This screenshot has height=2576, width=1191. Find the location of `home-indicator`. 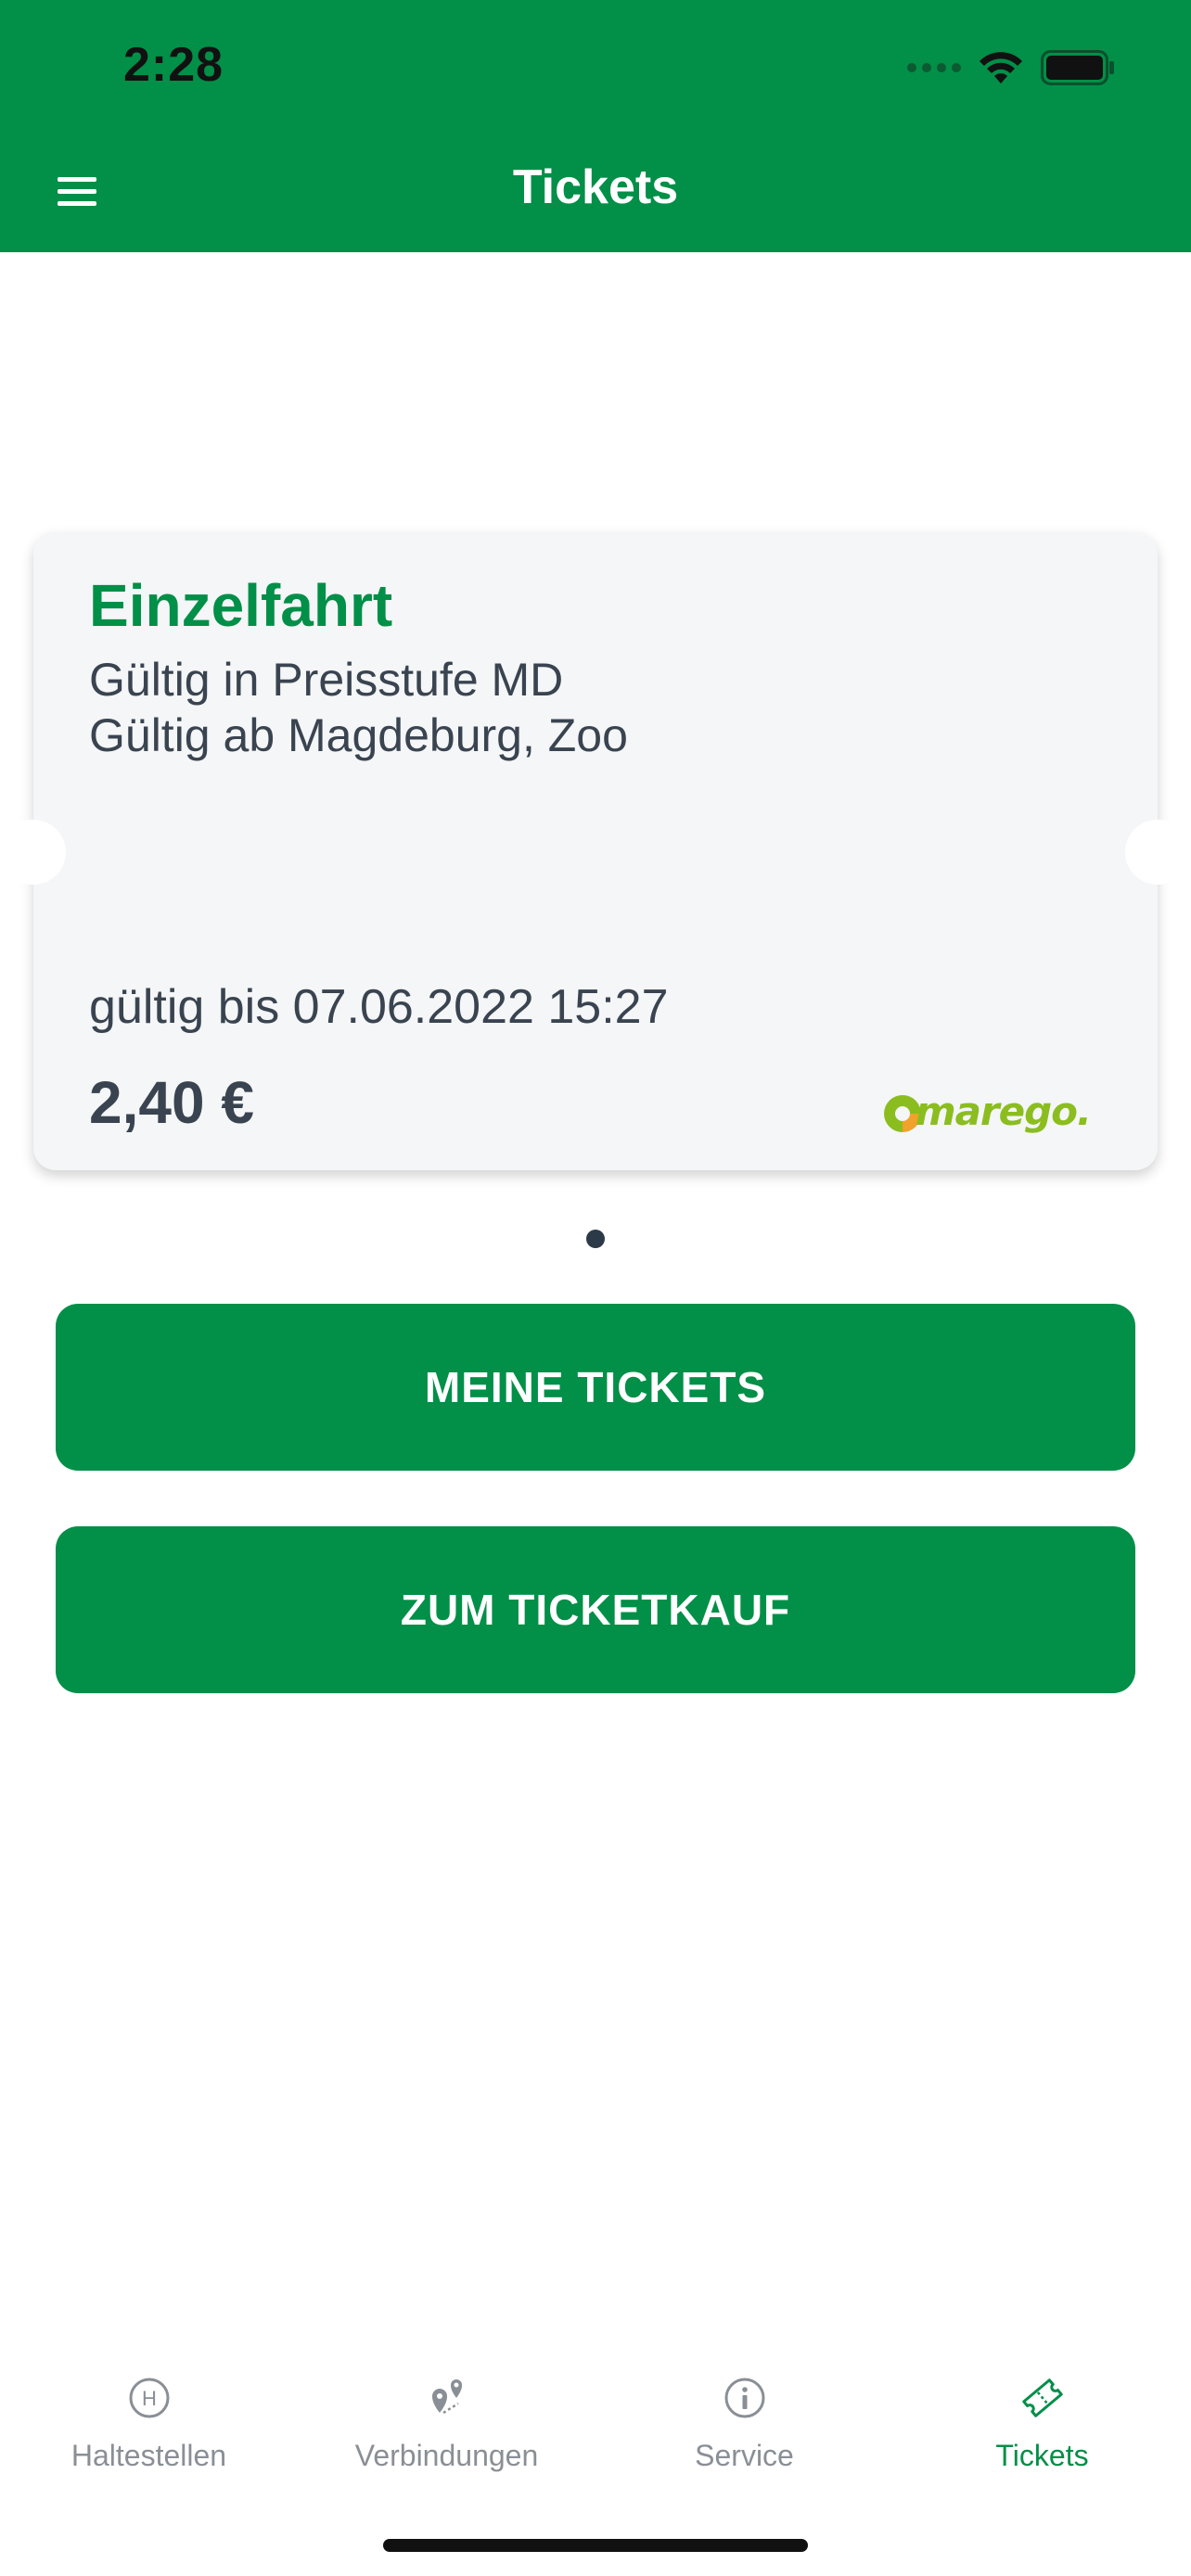

home-indicator is located at coordinates (595, 2545).